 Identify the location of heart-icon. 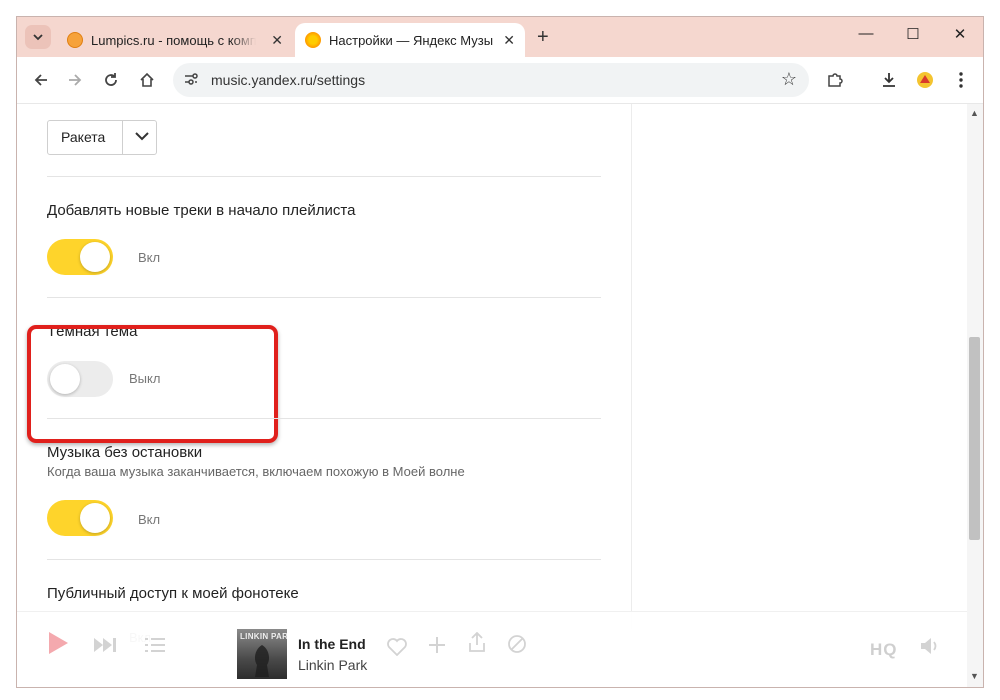
(397, 649).